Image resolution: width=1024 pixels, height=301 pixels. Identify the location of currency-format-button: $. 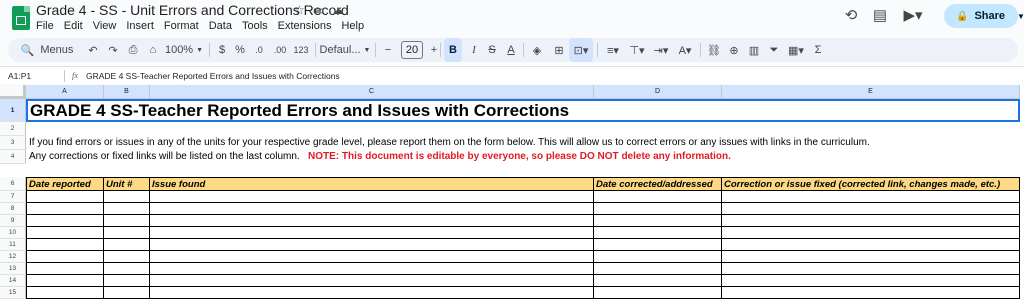
(222, 50).